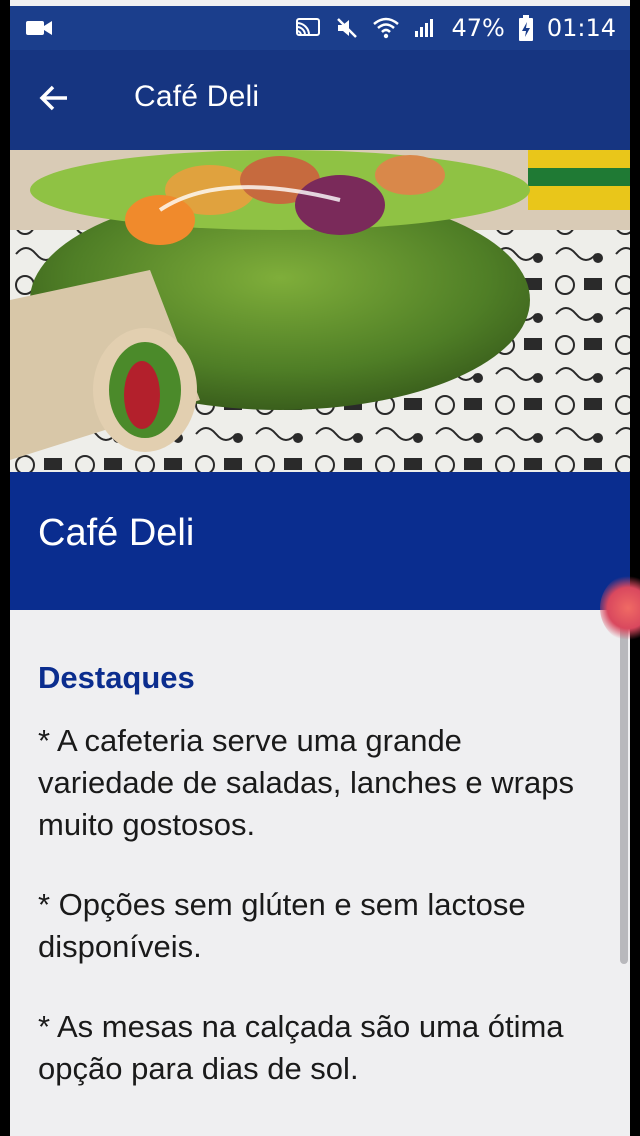 Image resolution: width=640 pixels, height=1136 pixels. Describe the element at coordinates (347, 28) in the screenshot. I see `mute-icon` at that location.